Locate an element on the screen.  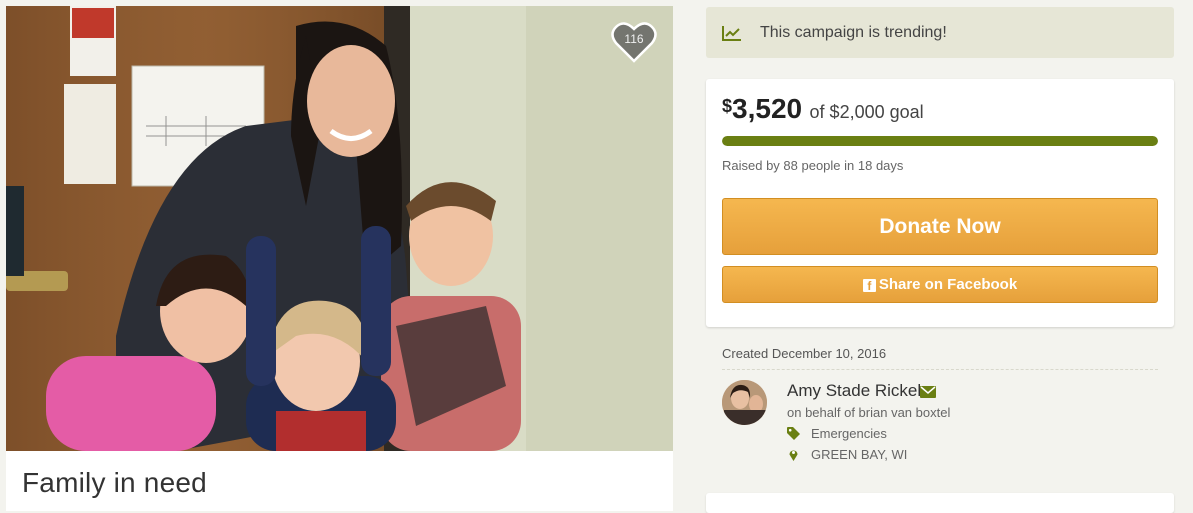
share-facebook-button: f Share on Facebook is located at coordinates (940, 284).